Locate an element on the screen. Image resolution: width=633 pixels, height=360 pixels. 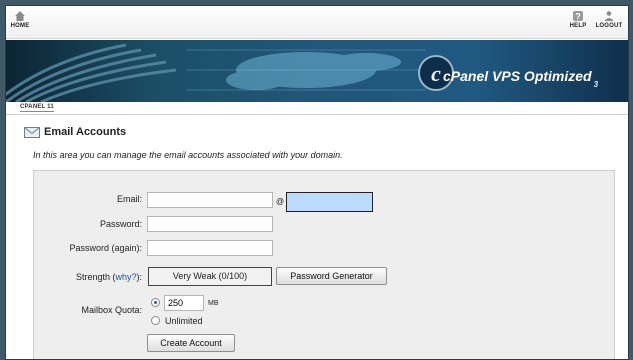
quota-limited-radio is located at coordinates (155, 302).